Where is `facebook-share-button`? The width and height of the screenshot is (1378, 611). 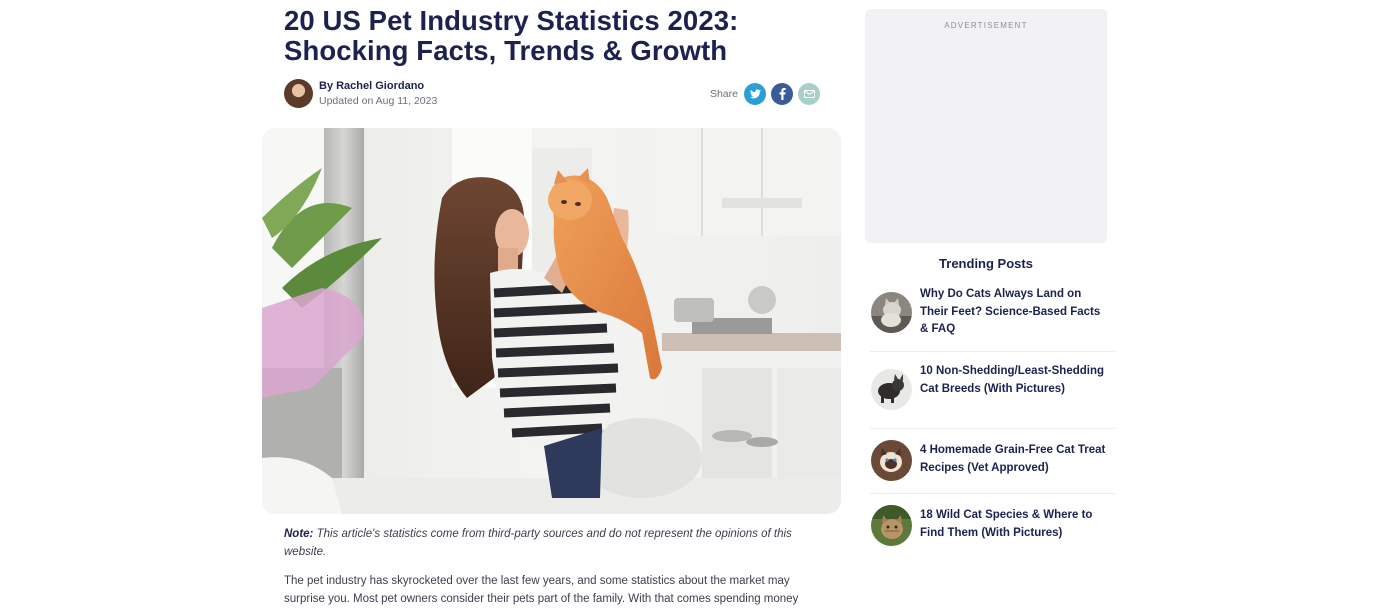
facebook-share-button is located at coordinates (782, 93).